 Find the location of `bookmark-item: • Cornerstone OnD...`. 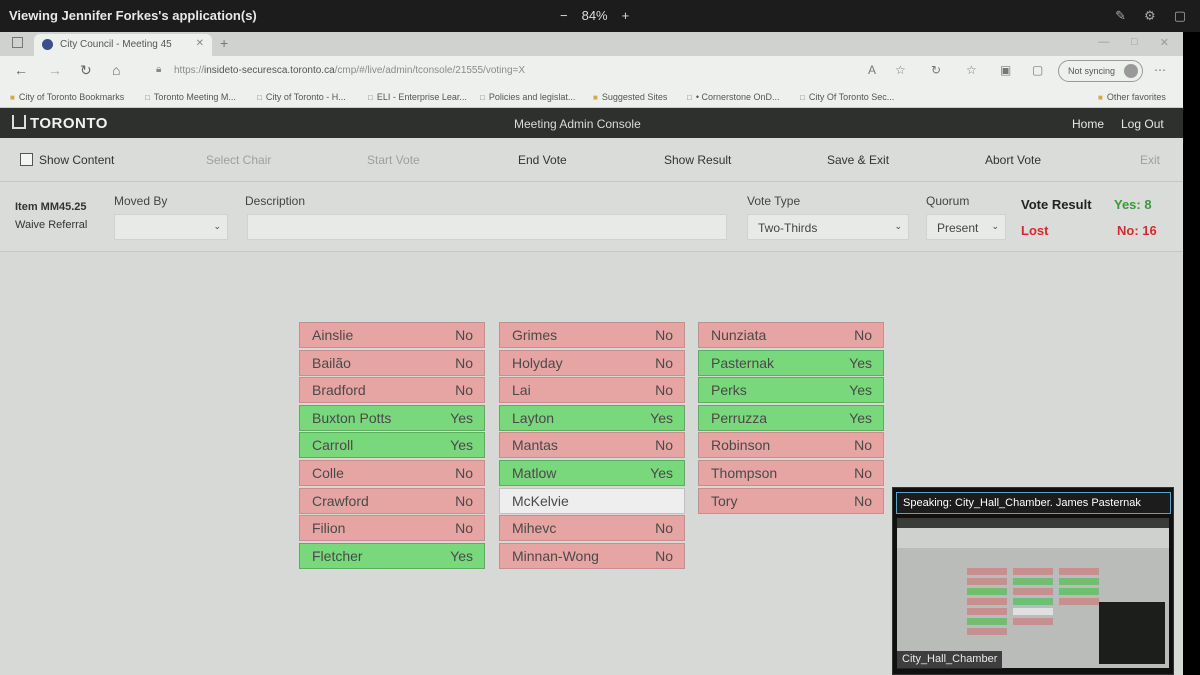

bookmark-item: • Cornerstone OnD... is located at coordinates (733, 97).